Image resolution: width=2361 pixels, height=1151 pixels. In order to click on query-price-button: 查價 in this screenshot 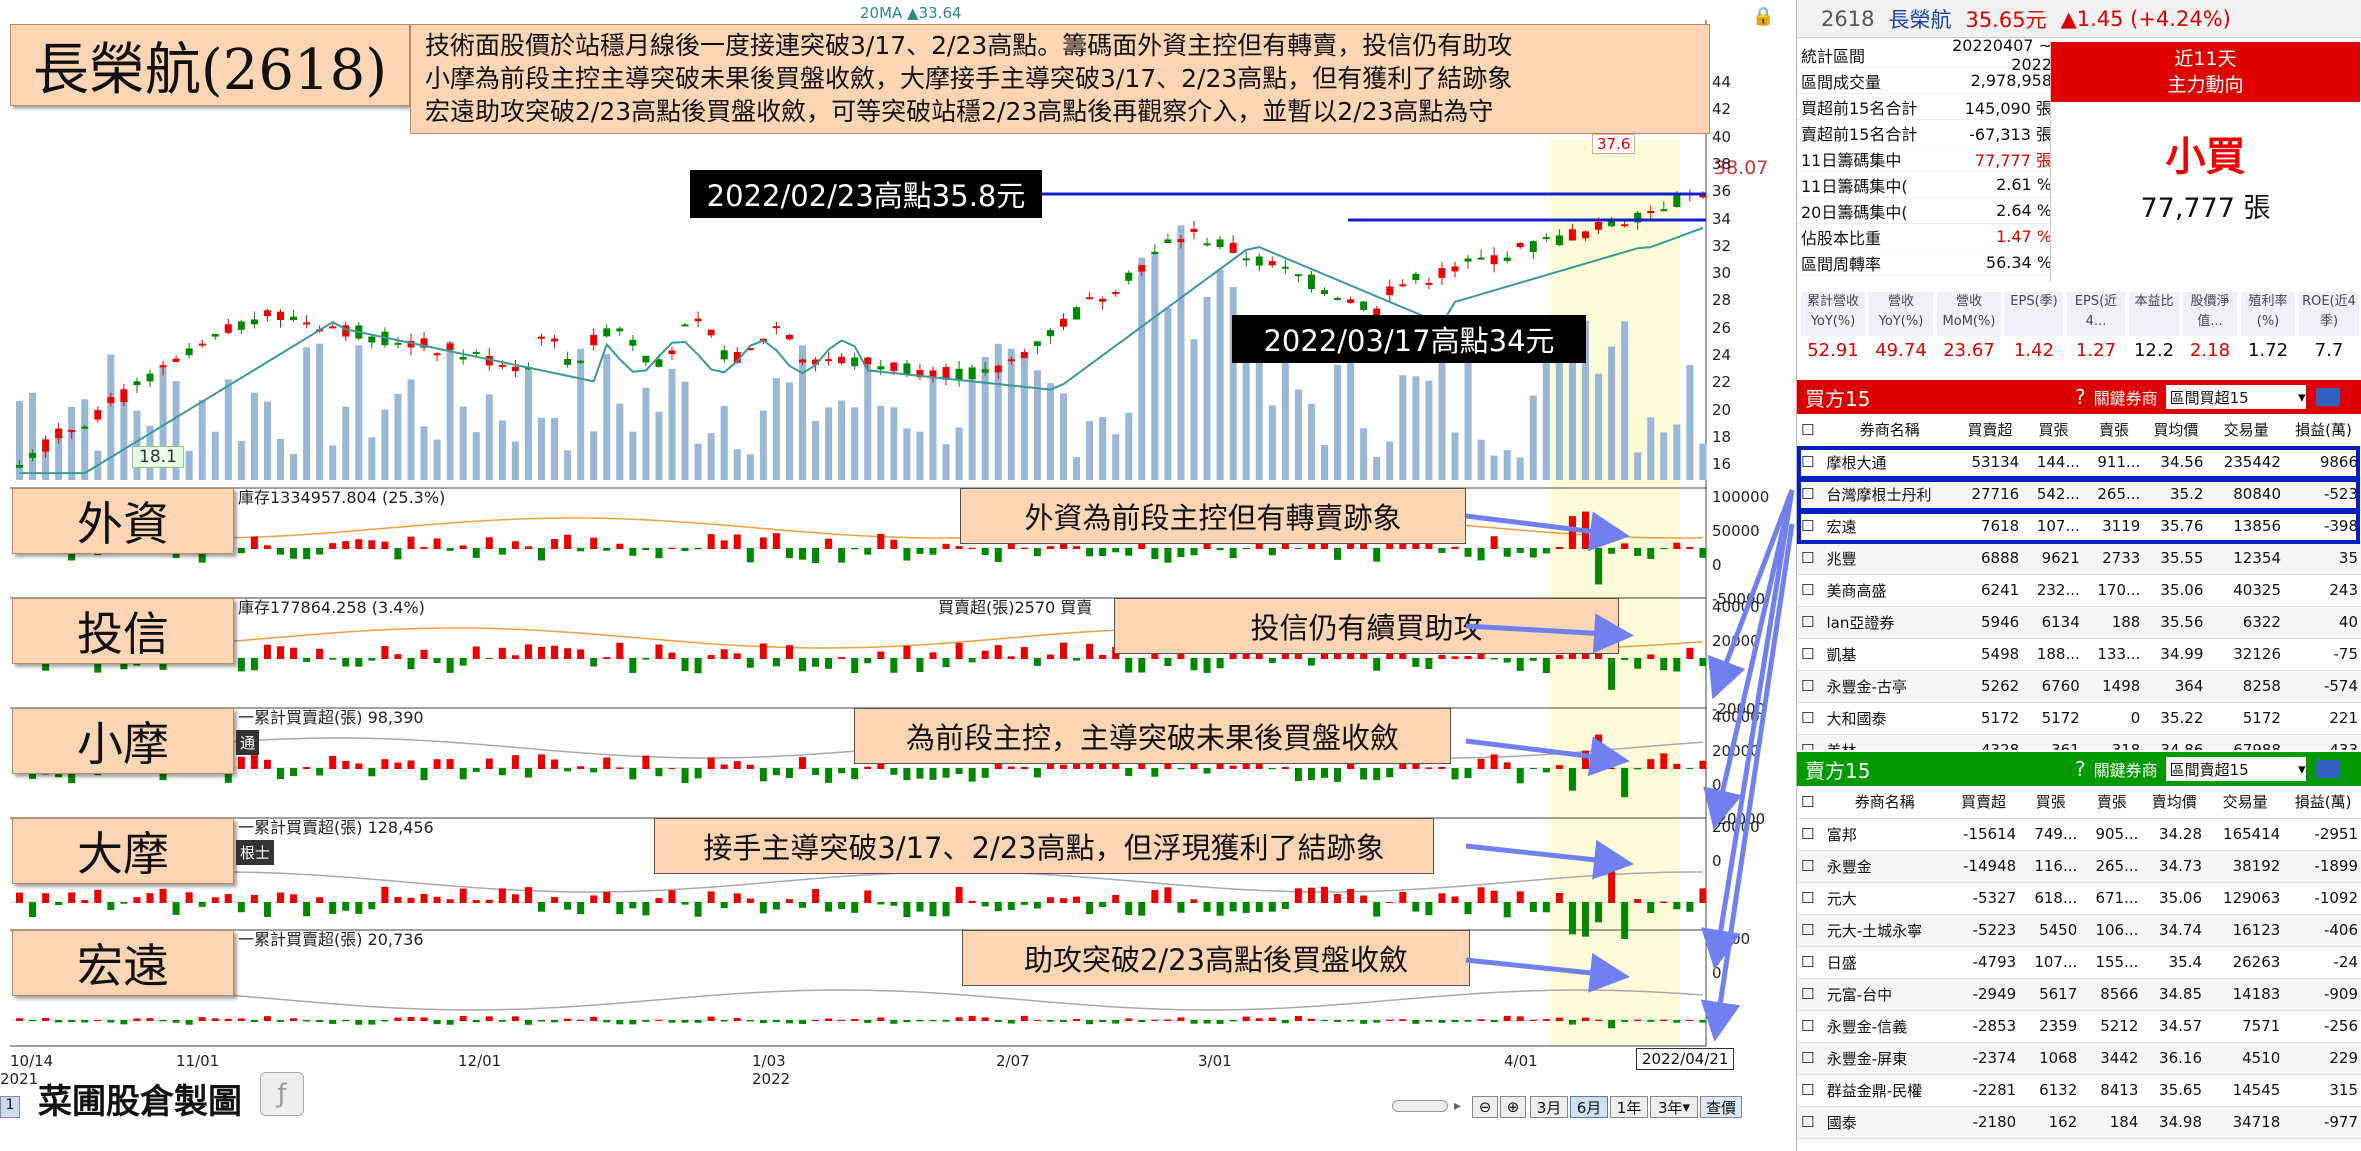, I will do `click(1721, 1107)`.